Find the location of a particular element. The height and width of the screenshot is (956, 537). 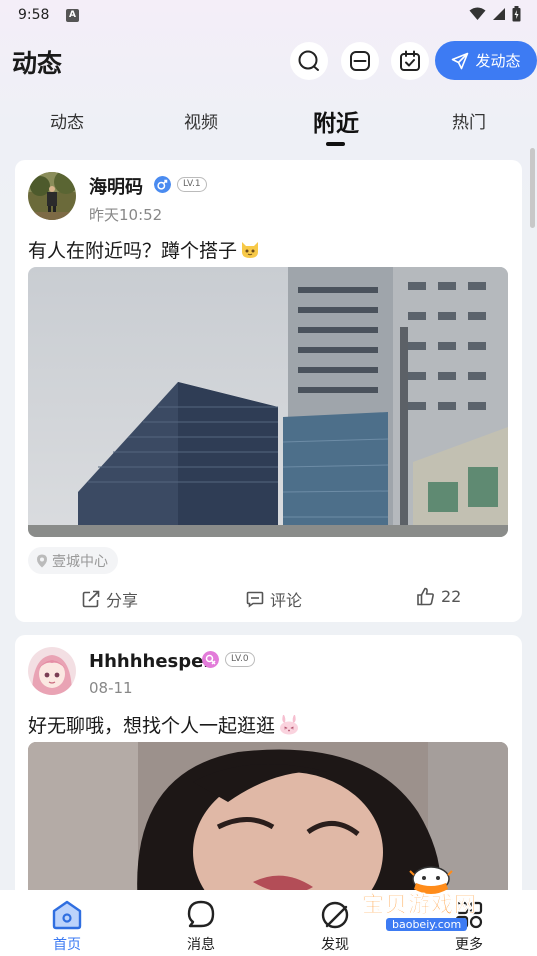

share-label: 分享 is located at coordinates (122, 600).